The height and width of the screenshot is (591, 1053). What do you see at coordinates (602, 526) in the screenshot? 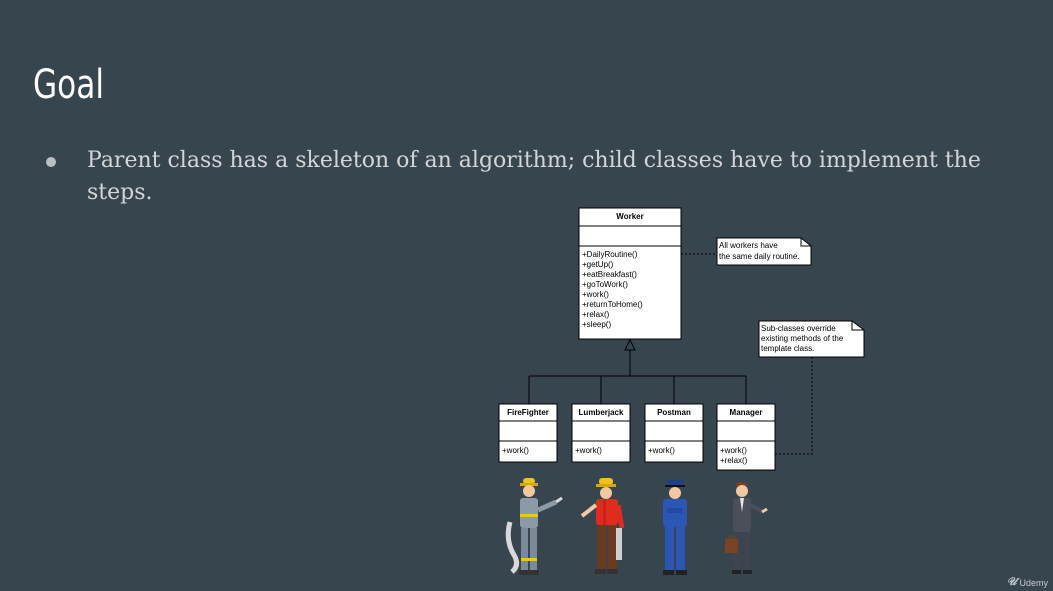
I see `lumberjack-figure` at bounding box center [602, 526].